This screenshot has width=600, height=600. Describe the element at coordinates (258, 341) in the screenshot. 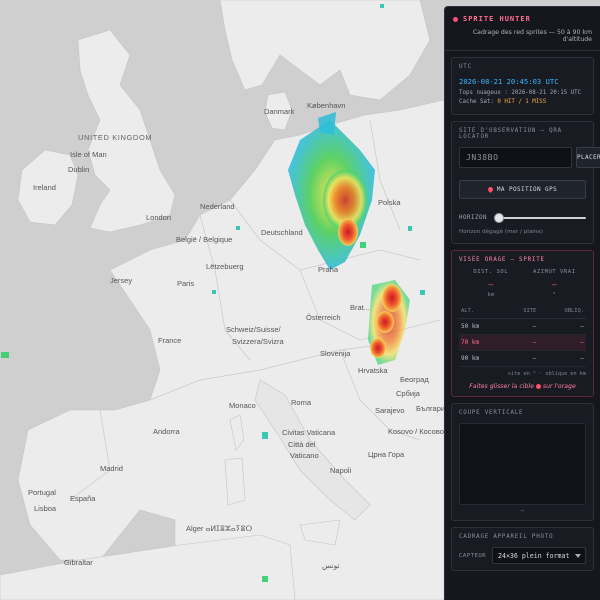

I see `label-svizzera: Svizzera/Svizra` at that location.